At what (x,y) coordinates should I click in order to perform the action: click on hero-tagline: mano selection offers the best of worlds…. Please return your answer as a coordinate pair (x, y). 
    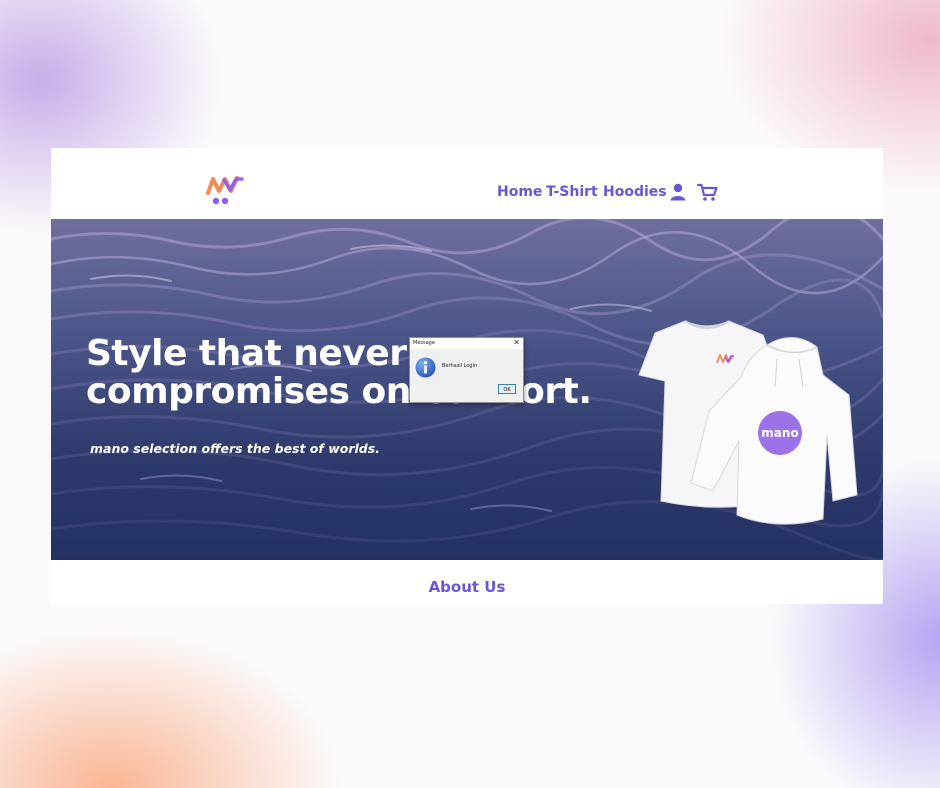
    Looking at the image, I should click on (235, 448).